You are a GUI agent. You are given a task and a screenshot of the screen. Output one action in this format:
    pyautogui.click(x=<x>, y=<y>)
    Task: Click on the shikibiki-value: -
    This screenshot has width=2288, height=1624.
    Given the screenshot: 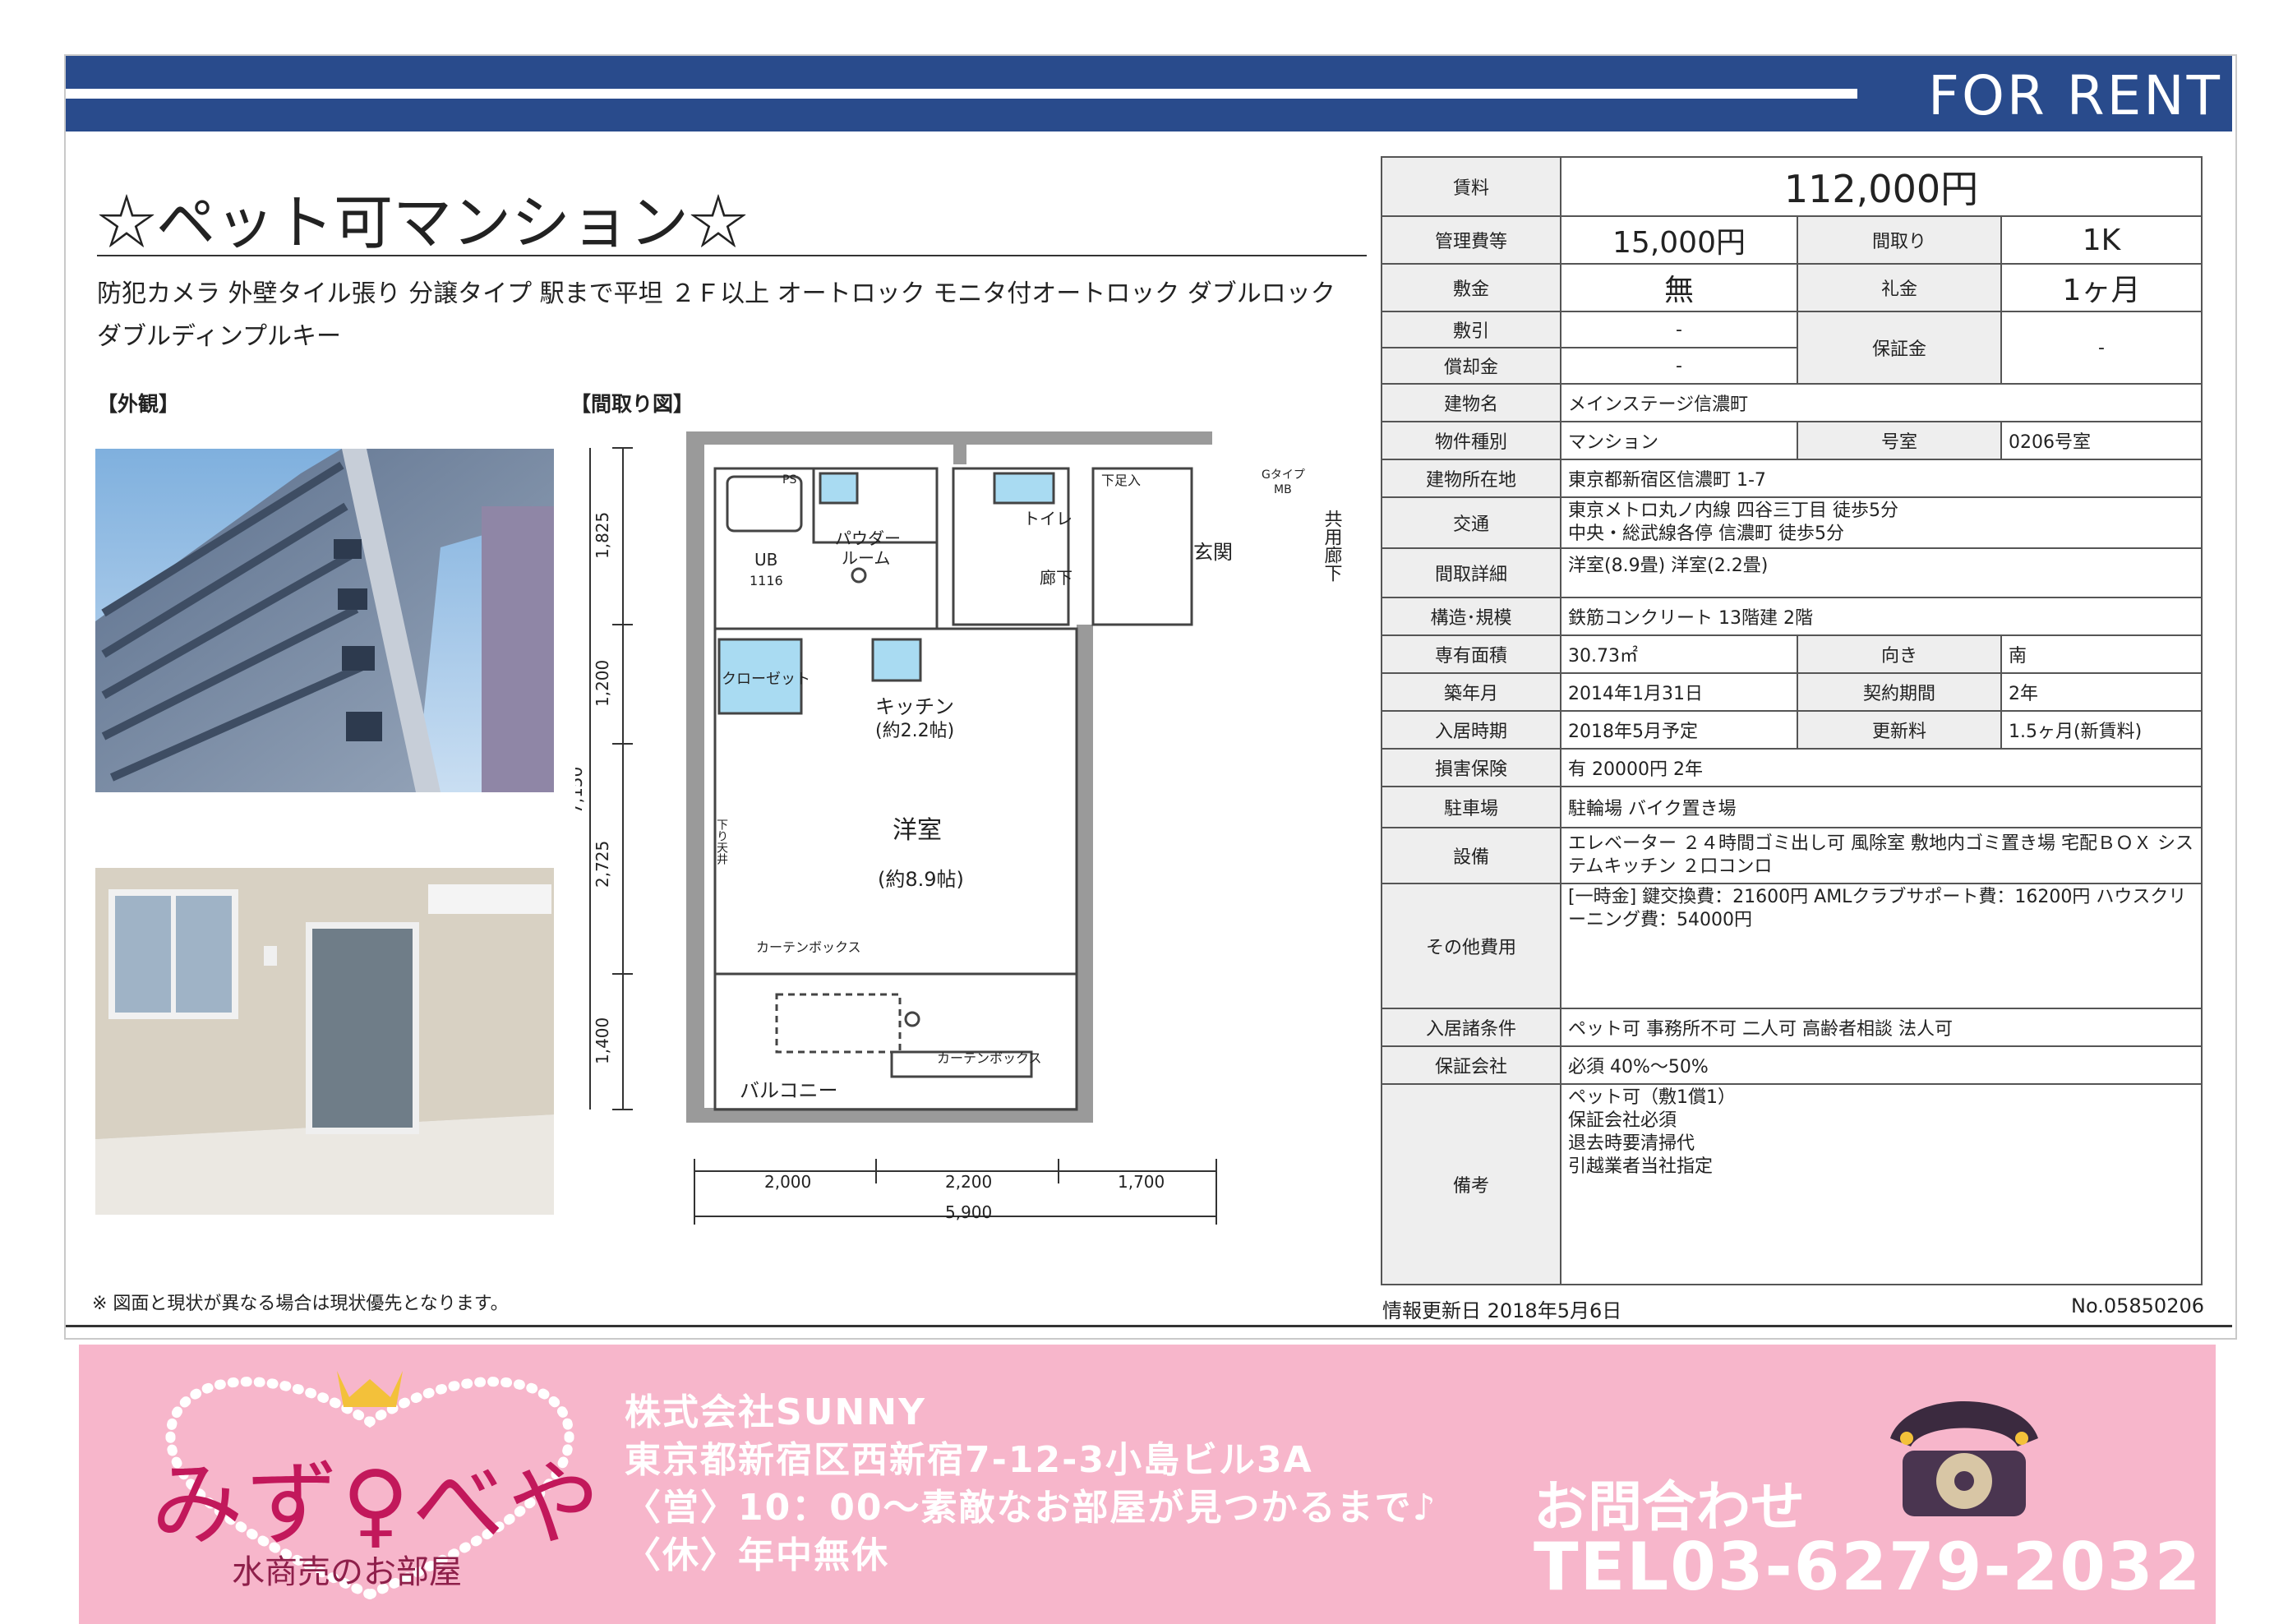 What is the action you would take?
    pyautogui.click(x=1679, y=329)
    